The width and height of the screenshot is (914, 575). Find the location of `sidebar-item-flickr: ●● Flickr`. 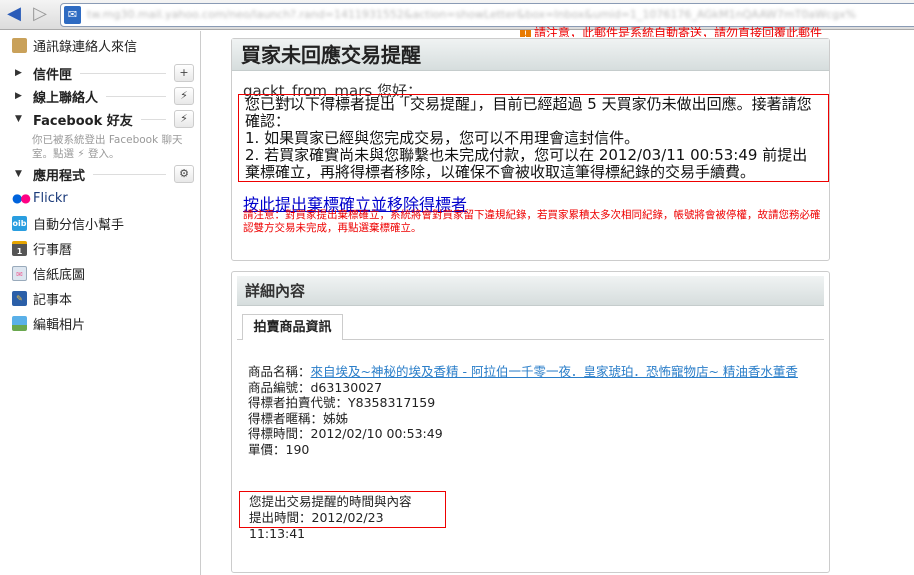

sidebar-item-flickr: ●● Flickr is located at coordinates (40, 198).